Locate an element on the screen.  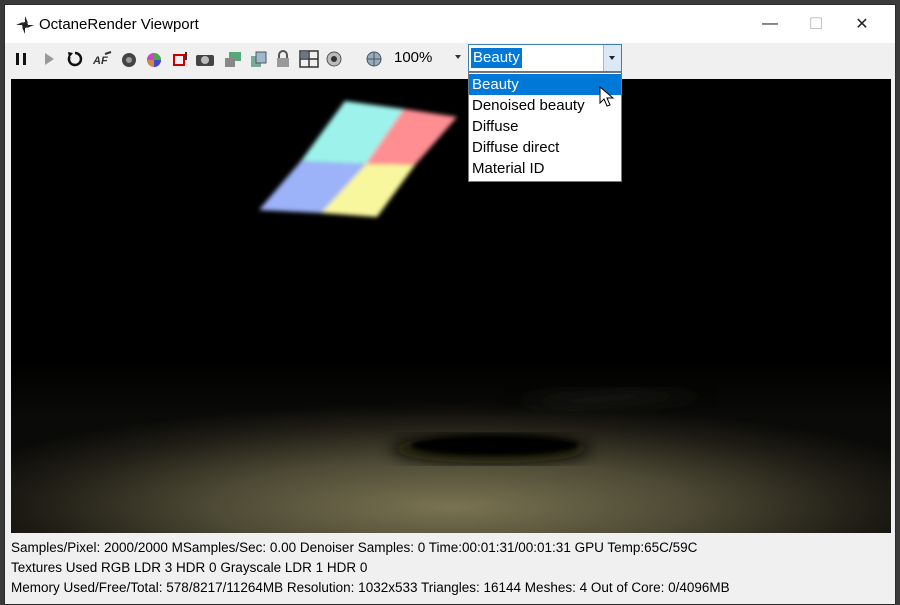
region-render-icon is located at coordinates (181, 59).